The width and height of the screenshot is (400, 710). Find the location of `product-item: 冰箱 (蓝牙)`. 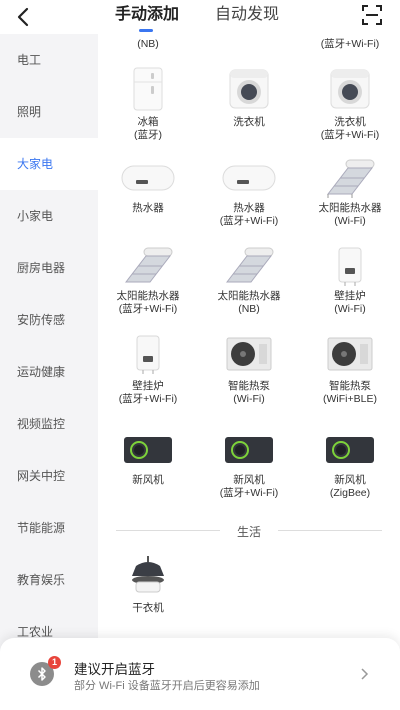

product-item: 冰箱 (蓝牙) is located at coordinates (148, 103).